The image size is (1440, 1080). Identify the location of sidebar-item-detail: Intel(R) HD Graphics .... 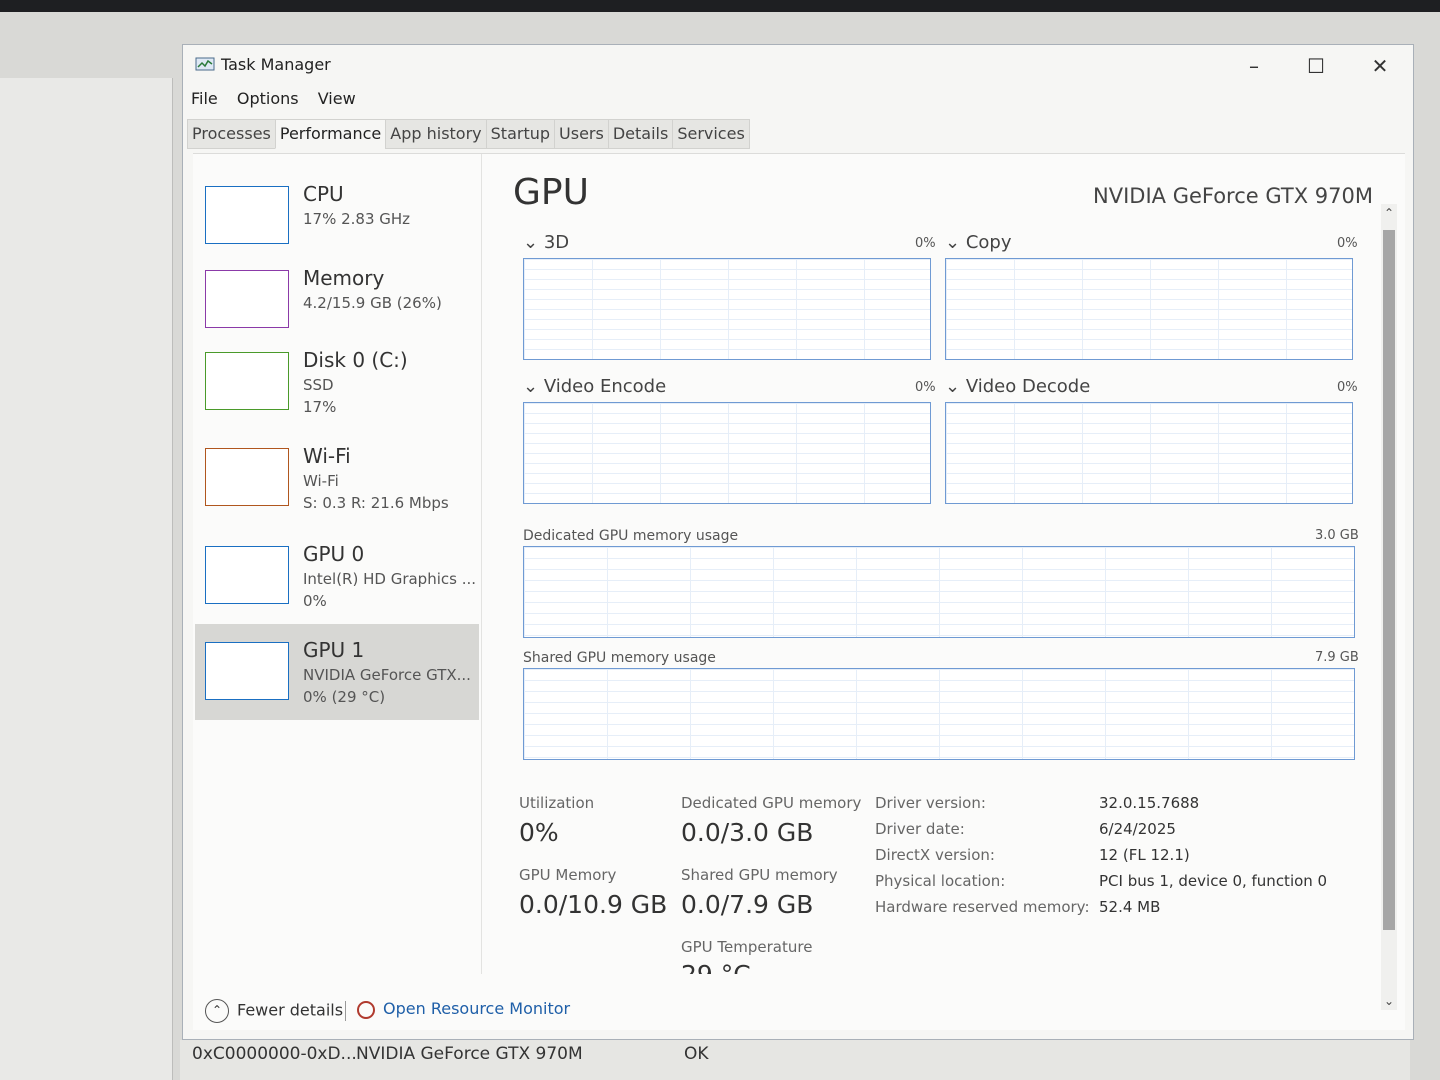
(390, 579).